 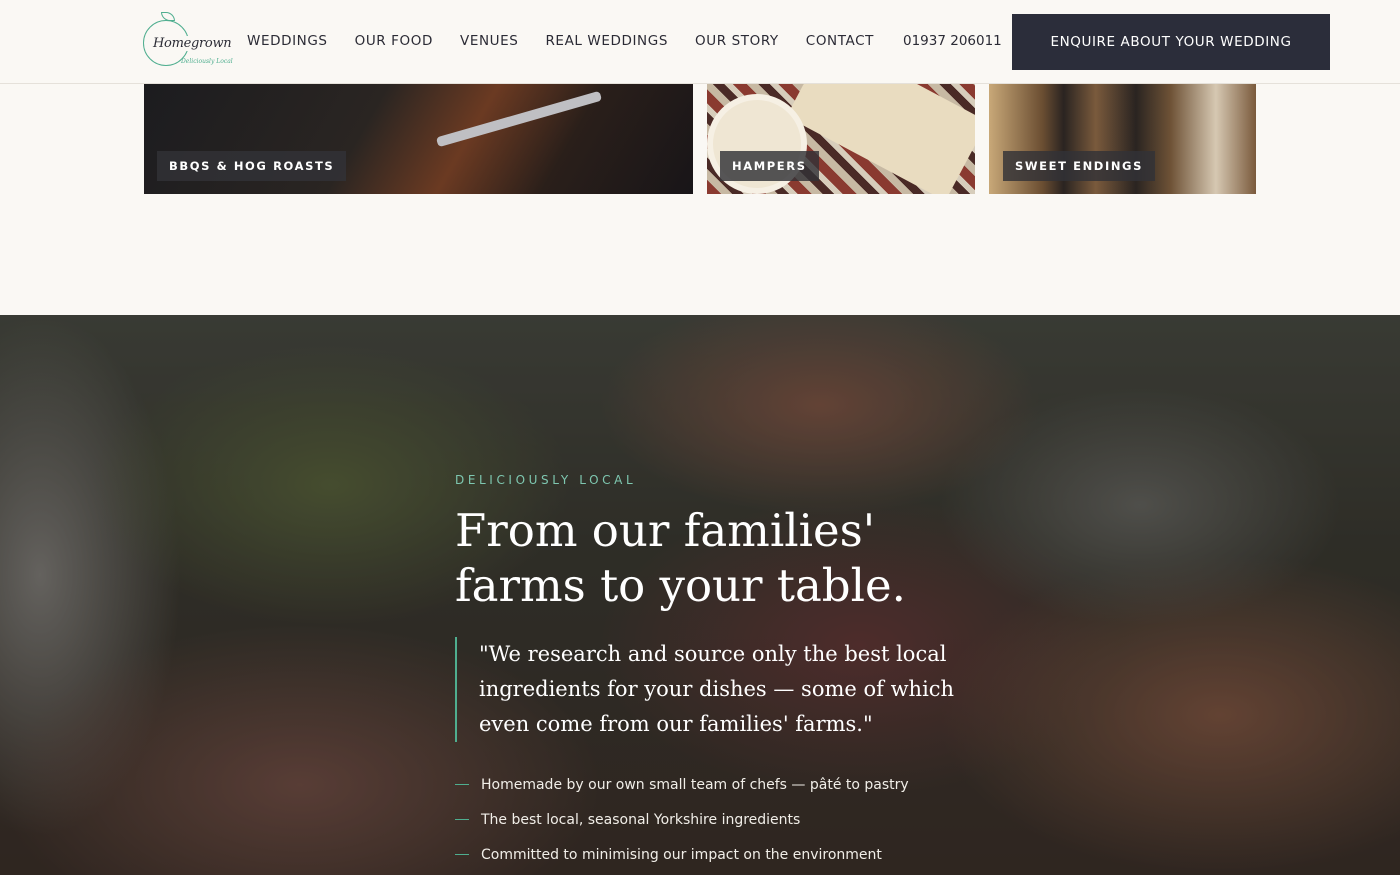 What do you see at coordinates (287, 41) in the screenshot?
I see `nav-weddings: WEDDINGS` at bounding box center [287, 41].